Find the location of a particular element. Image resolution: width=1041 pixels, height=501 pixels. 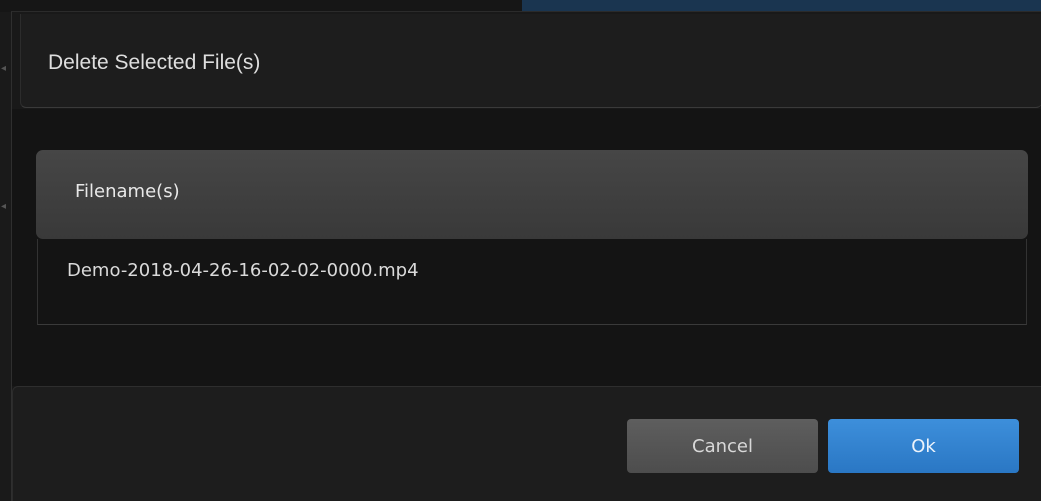

dialog-title: Delete Selected File(s) is located at coordinates (154, 62).